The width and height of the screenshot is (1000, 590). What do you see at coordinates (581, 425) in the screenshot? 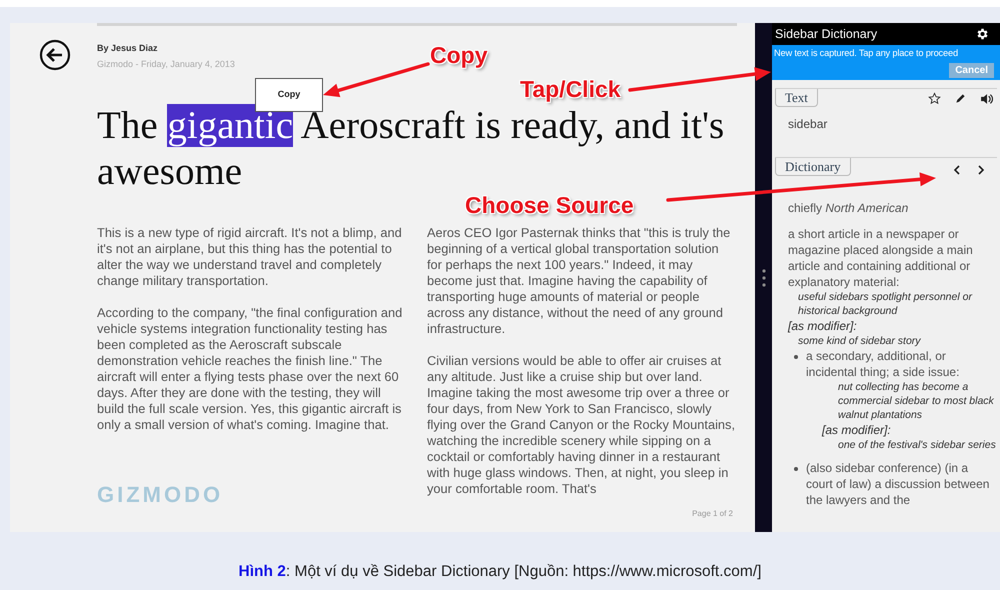
I see `article-paragraph: Civilian versions would be able to offer air cruises at any altitude. Just like a cruise ship but over land. Imagine taking the most awesome trip over a three or four days, from New York to San Francisco, slowly flying over the Grand Canyon or the Rocky Mountains, watching the incredible scenery while sipping on a cocktail or comfortably having dinner in a restaurant with huge glass windows. Then, at night, you sleep in your comfortable room. That's` at bounding box center [581, 425].